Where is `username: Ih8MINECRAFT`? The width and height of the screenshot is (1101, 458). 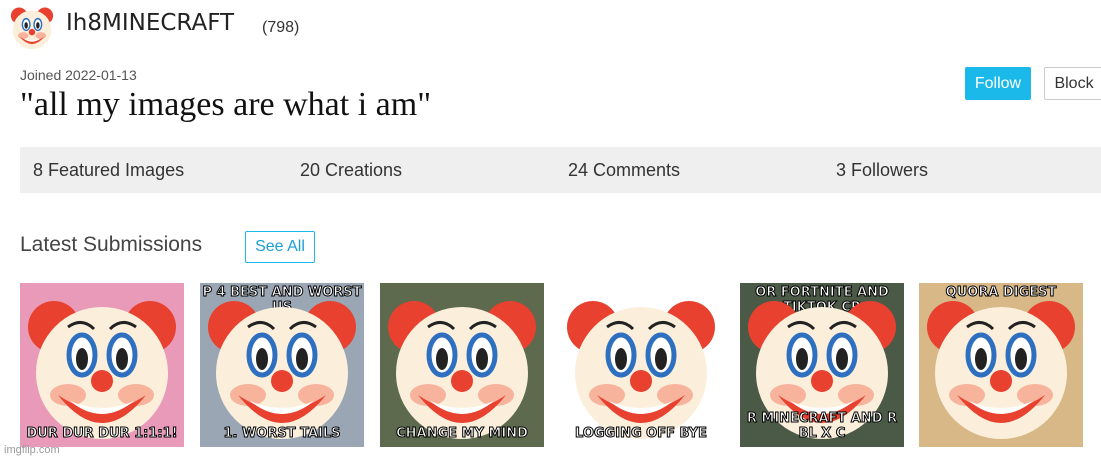
username: Ih8MINECRAFT is located at coordinates (150, 23).